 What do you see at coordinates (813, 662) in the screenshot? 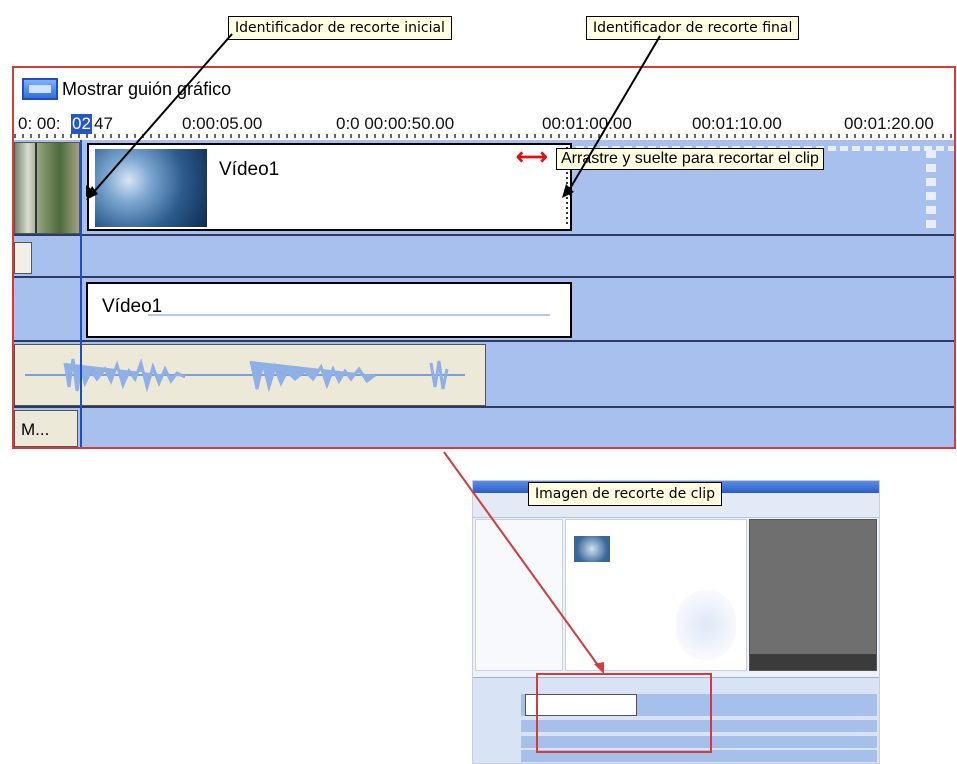
I see `mini-preview-controls` at bounding box center [813, 662].